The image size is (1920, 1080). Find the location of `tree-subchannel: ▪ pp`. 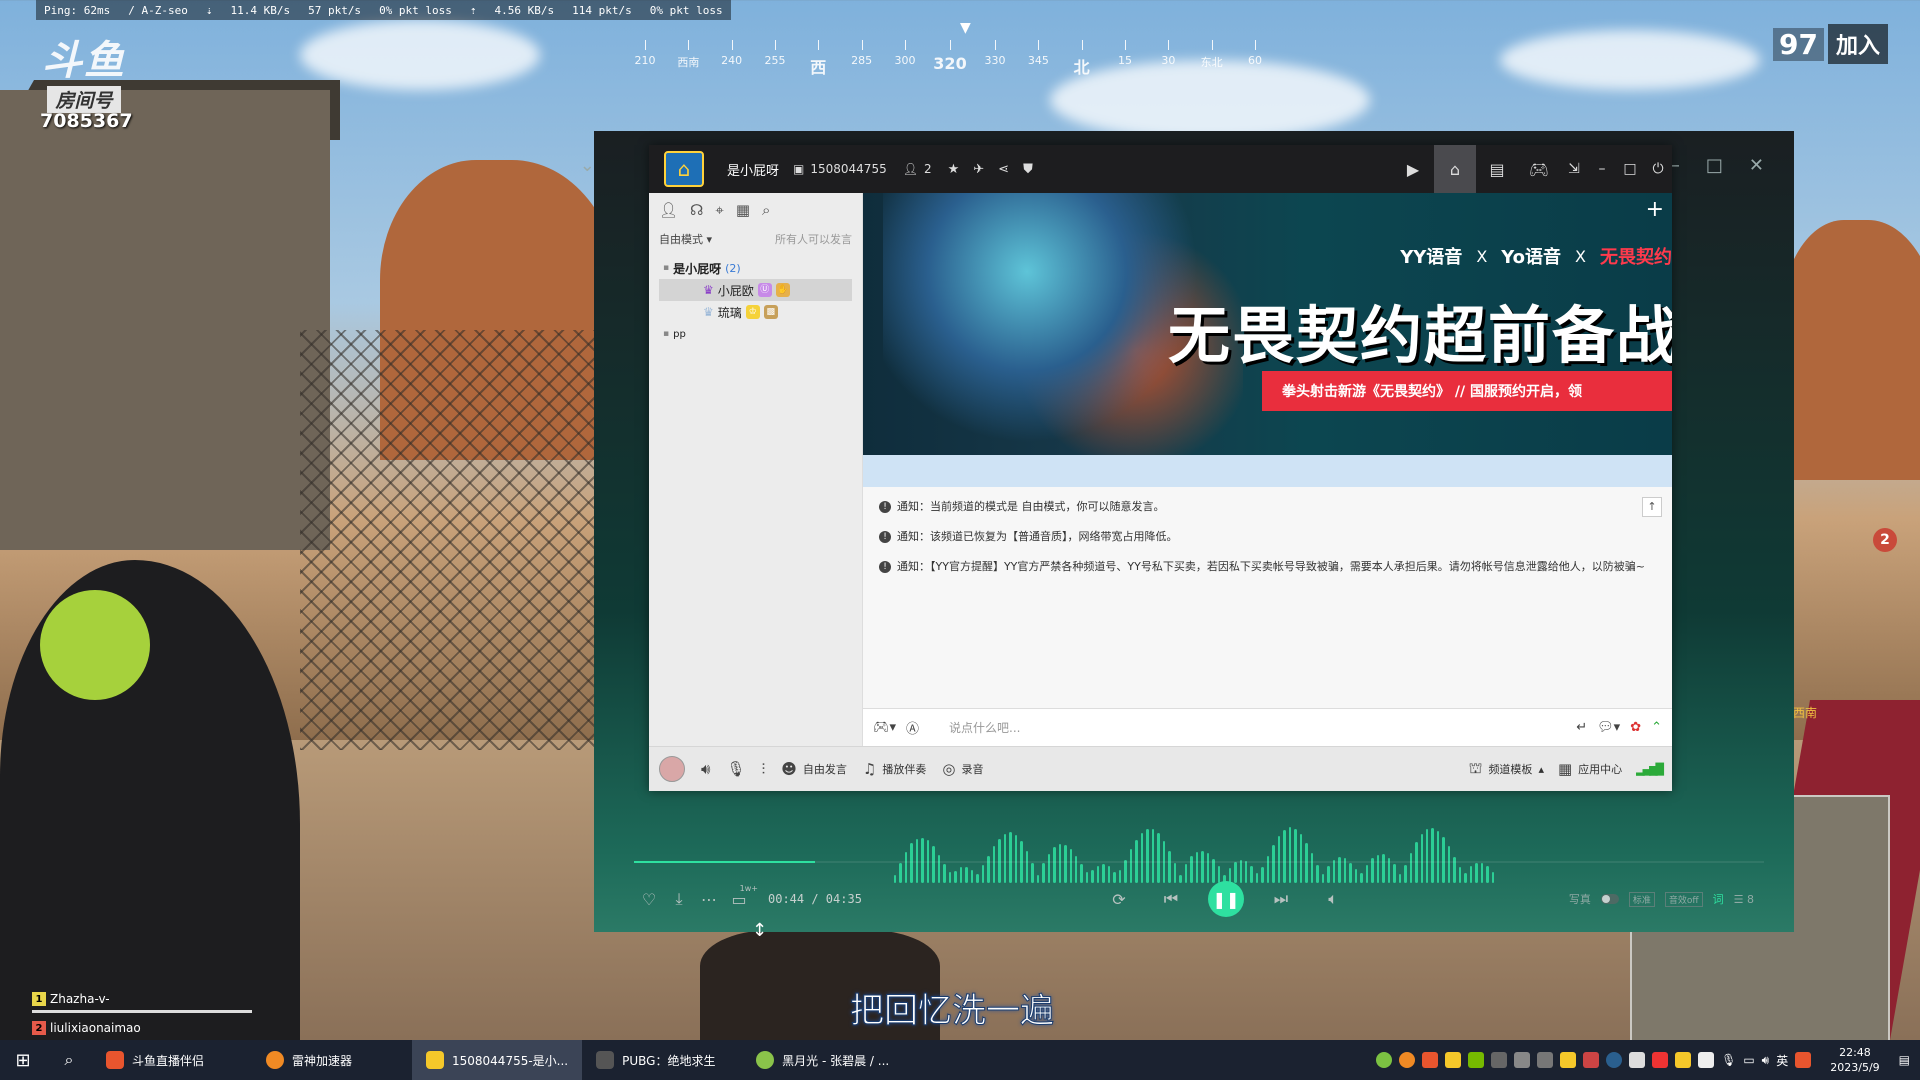

tree-subchannel: ▪ pp is located at coordinates (755, 334).